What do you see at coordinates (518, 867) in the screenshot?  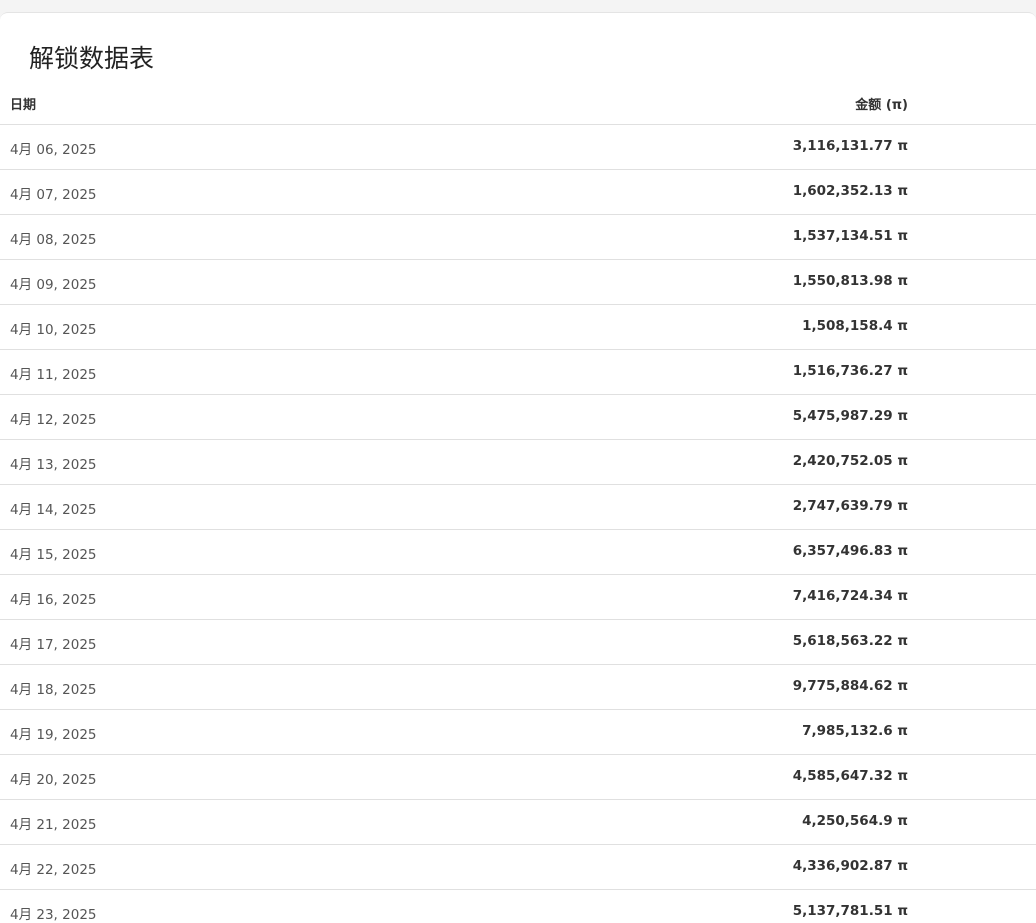 I see `table-row: 4月 22, 2025 4,336,902.87 π` at bounding box center [518, 867].